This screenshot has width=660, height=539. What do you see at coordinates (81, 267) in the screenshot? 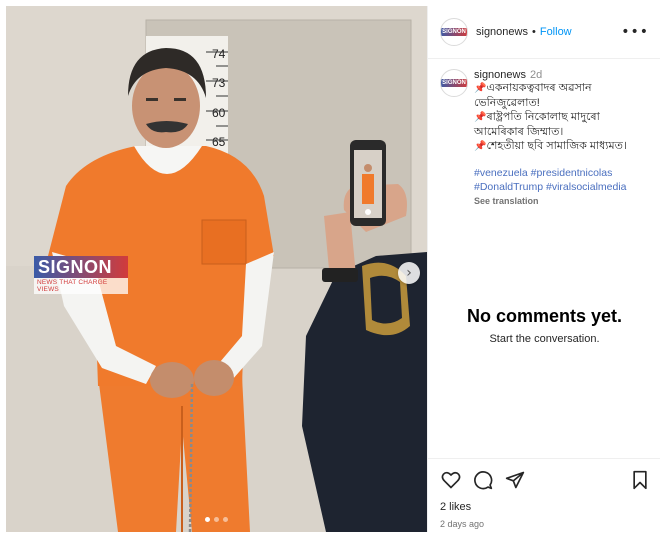
I see `watermark-brand: SIGNON` at bounding box center [81, 267].